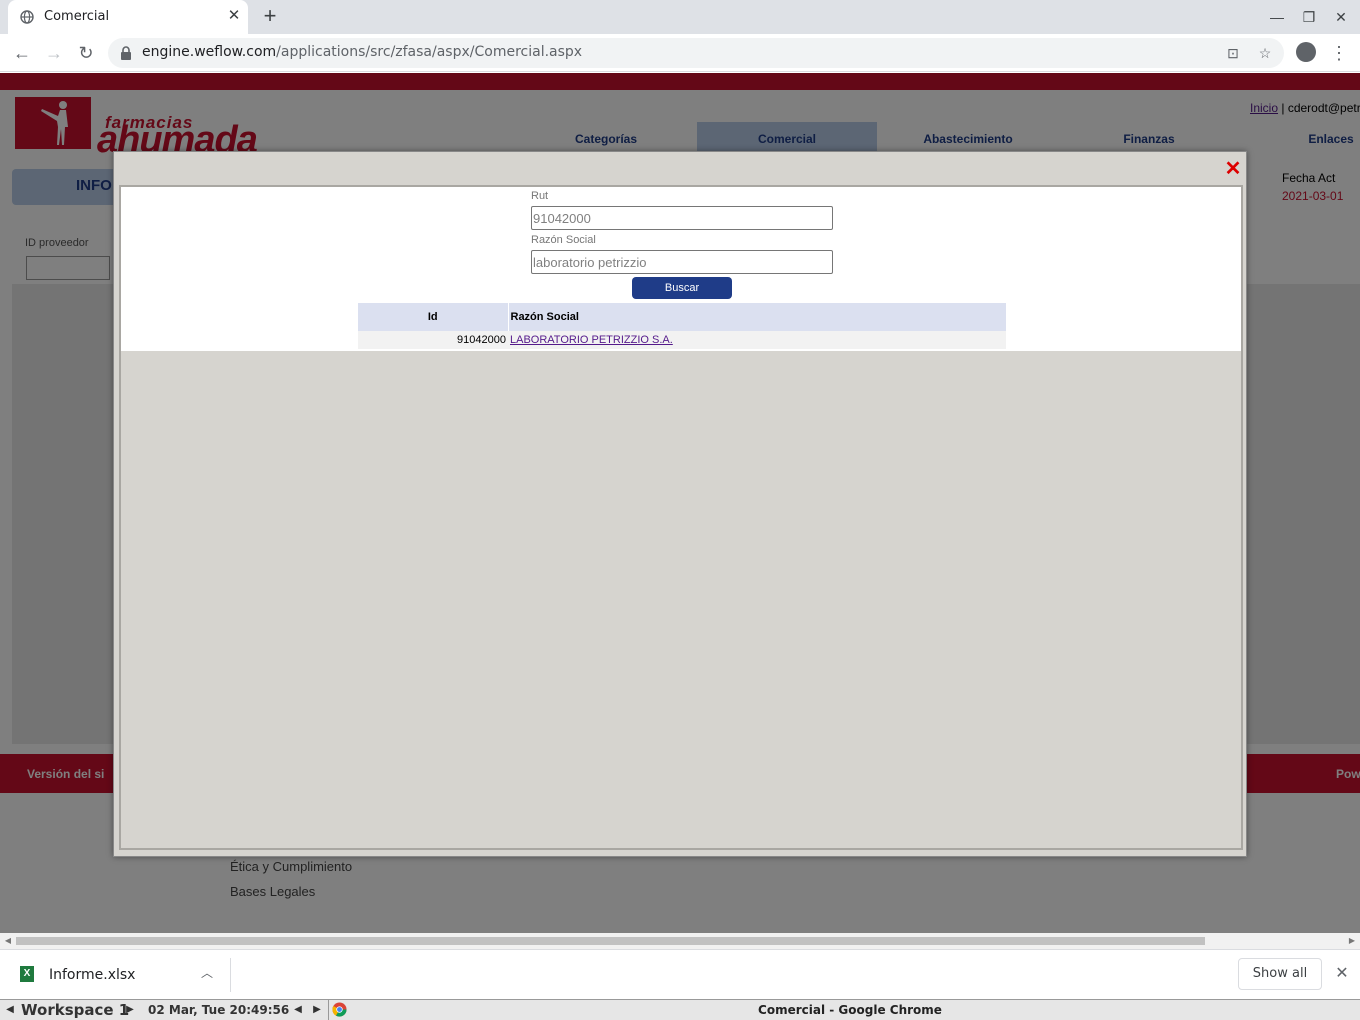 This screenshot has width=1360, height=1020. Describe the element at coordinates (680, 974) in the screenshot. I see `download-shelf: X Informe.xlsx ︿ Show all ✕` at that location.